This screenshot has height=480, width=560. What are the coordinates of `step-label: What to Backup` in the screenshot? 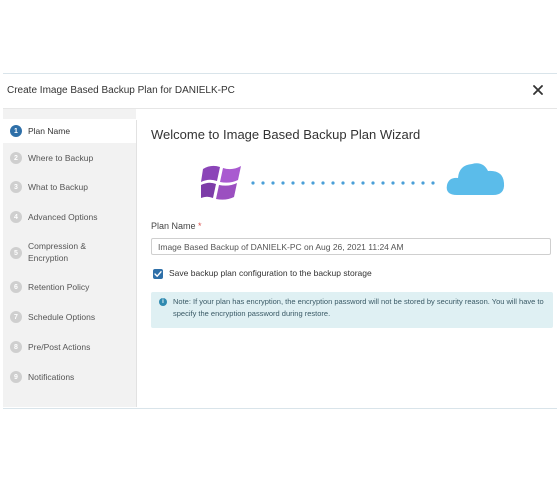 It's located at (58, 187).